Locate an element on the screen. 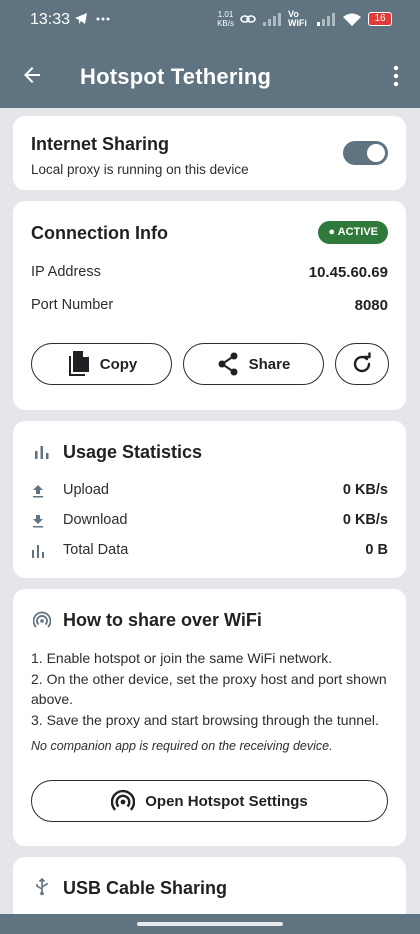  share-button-label: Share is located at coordinates (269, 364).